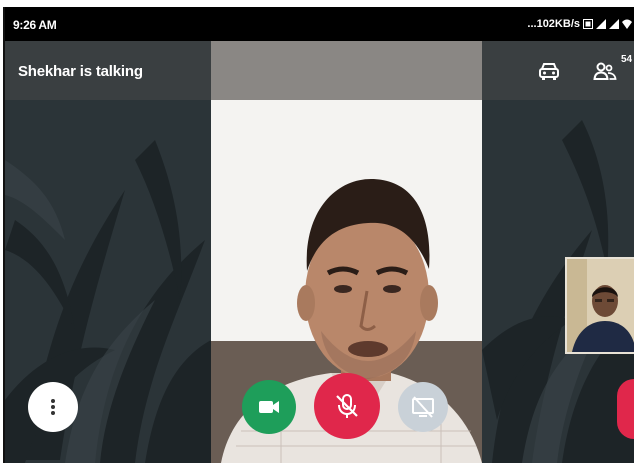 The width and height of the screenshot is (634, 463). I want to click on participants-count-badge: 54, so click(627, 59).